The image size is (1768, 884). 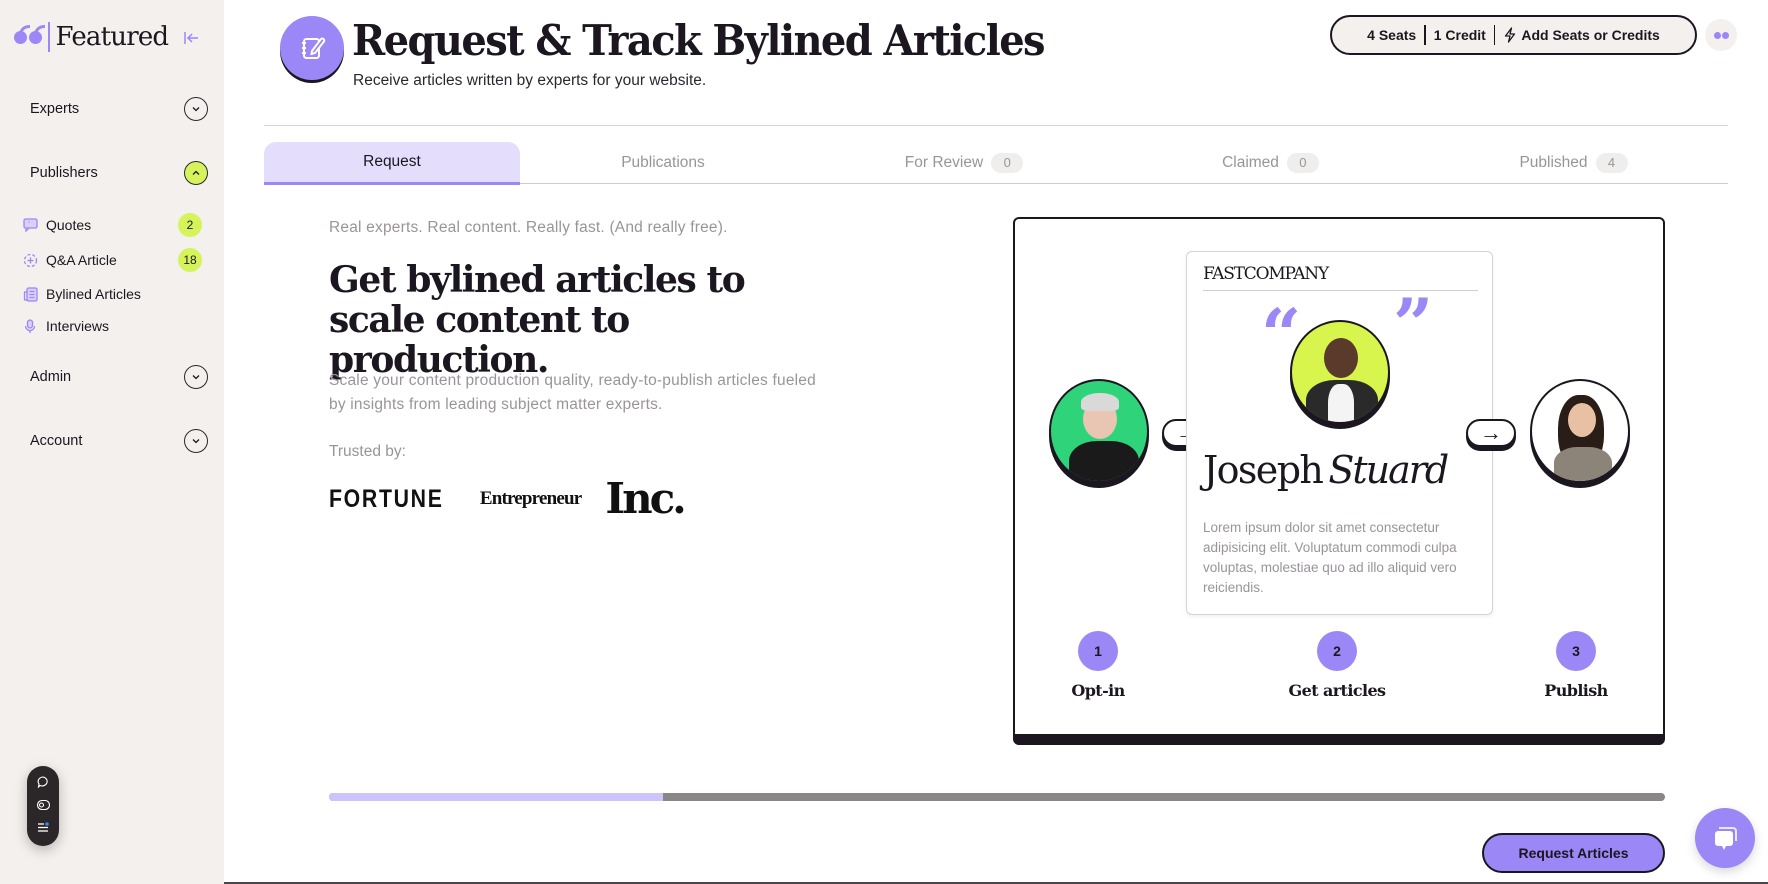 What do you see at coordinates (30, 326) in the screenshot?
I see `microphone-icon` at bounding box center [30, 326].